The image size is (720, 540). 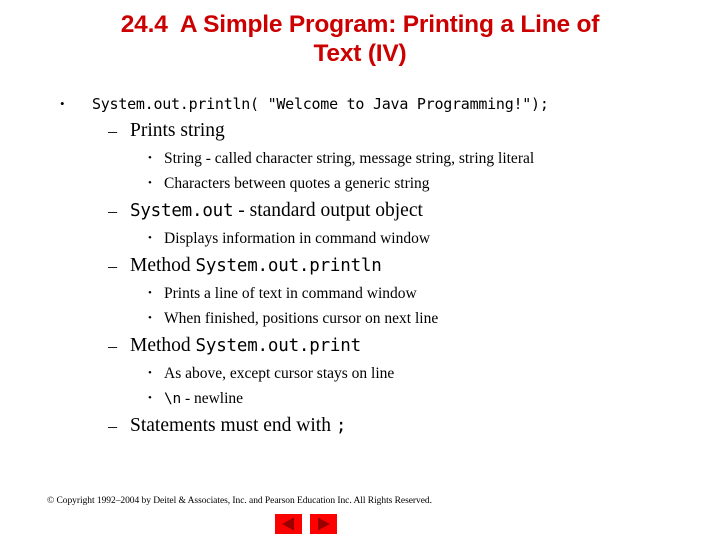 I want to click on left-triangle-icon, so click(x=288, y=524).